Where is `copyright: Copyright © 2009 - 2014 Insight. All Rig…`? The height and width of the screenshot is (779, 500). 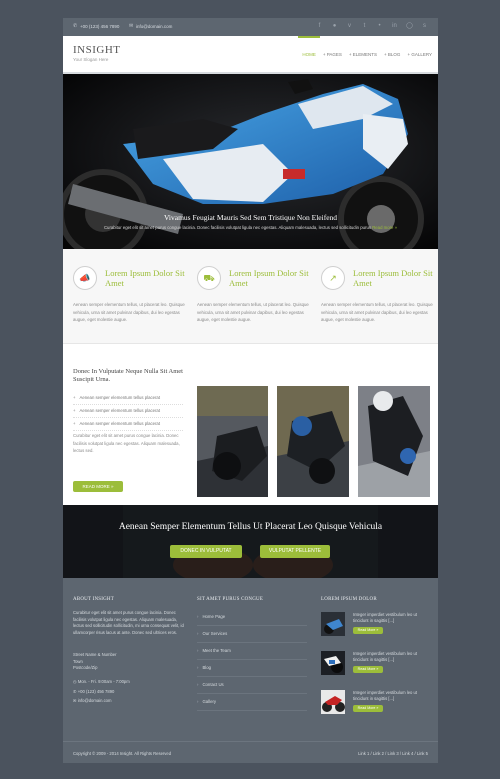 copyright: Copyright © 2009 - 2014 Insight. All Rig… is located at coordinates (122, 753).